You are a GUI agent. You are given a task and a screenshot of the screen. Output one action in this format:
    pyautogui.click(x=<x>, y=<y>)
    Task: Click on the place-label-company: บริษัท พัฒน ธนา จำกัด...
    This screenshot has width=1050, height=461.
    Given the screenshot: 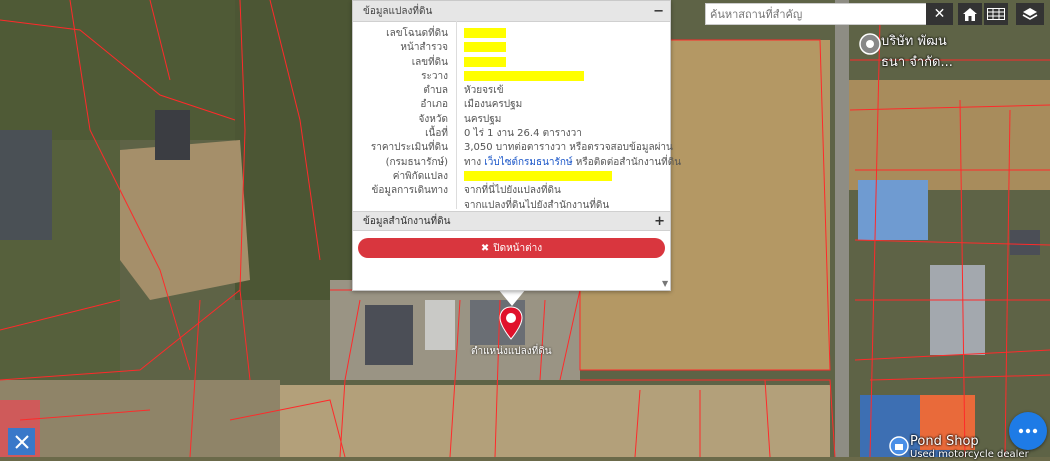 What is the action you would take?
    pyautogui.click(x=917, y=51)
    